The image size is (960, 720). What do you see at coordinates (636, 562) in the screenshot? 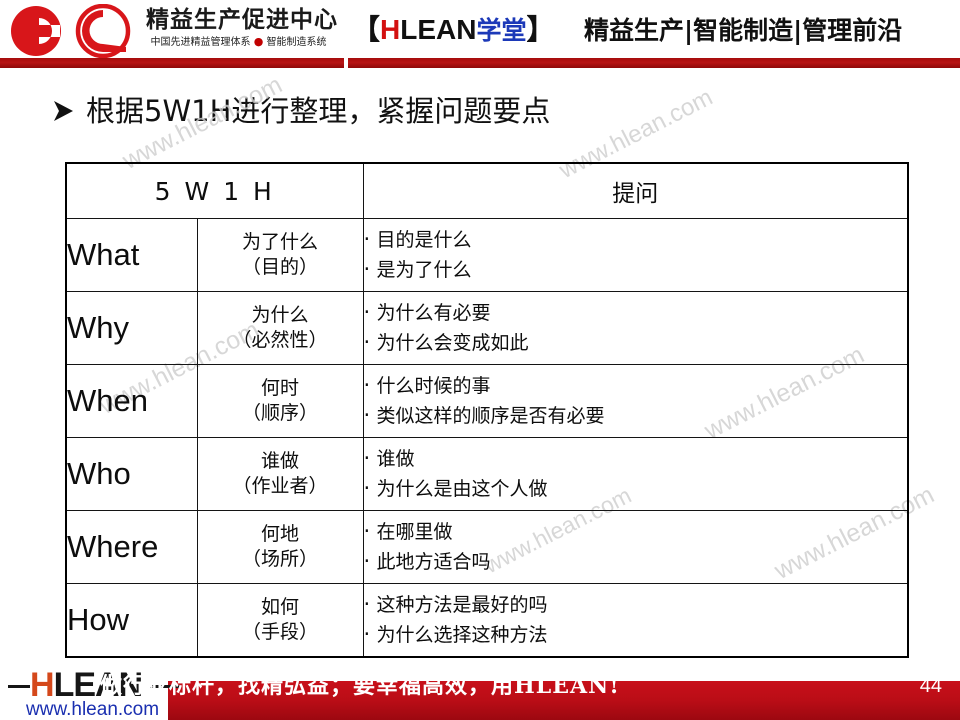
I see `question-line: 此地方适合吗` at bounding box center [636, 562].